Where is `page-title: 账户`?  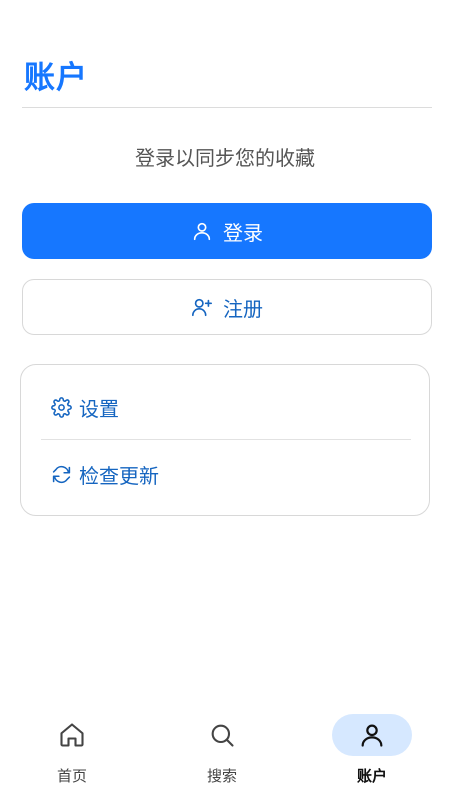 page-title: 账户 is located at coordinates (56, 78).